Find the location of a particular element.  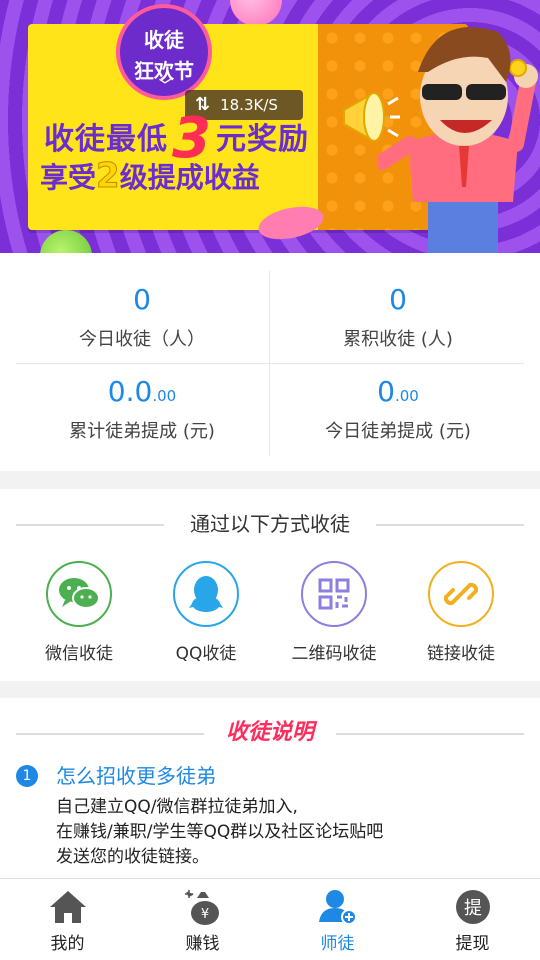

step-number-badge: 1 is located at coordinates (27, 776).